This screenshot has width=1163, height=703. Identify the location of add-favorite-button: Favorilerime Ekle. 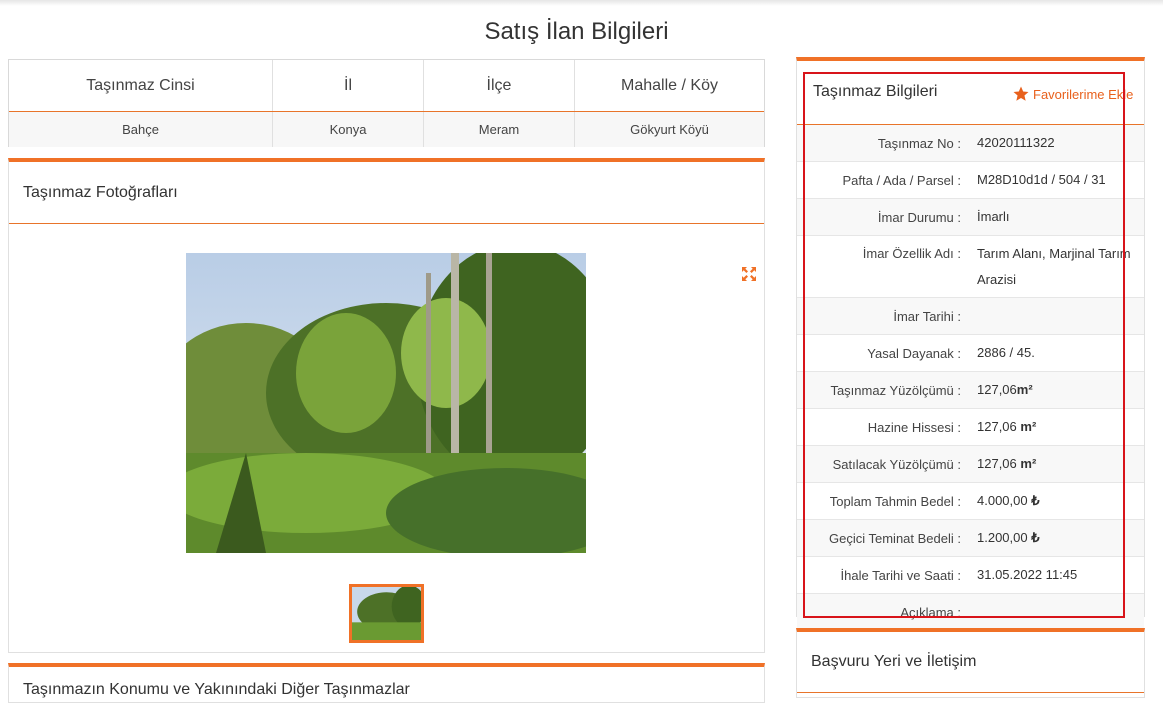
(1072, 94).